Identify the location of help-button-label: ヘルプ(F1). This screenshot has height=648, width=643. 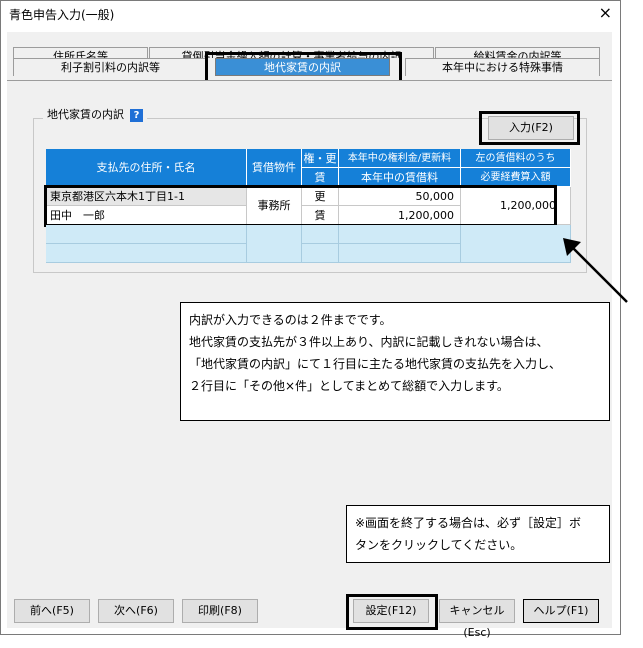
(561, 610).